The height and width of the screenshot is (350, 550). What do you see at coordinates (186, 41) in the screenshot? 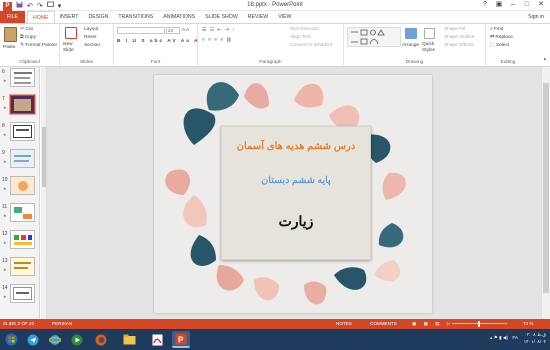
I see `change-case-button: Aa` at bounding box center [186, 41].